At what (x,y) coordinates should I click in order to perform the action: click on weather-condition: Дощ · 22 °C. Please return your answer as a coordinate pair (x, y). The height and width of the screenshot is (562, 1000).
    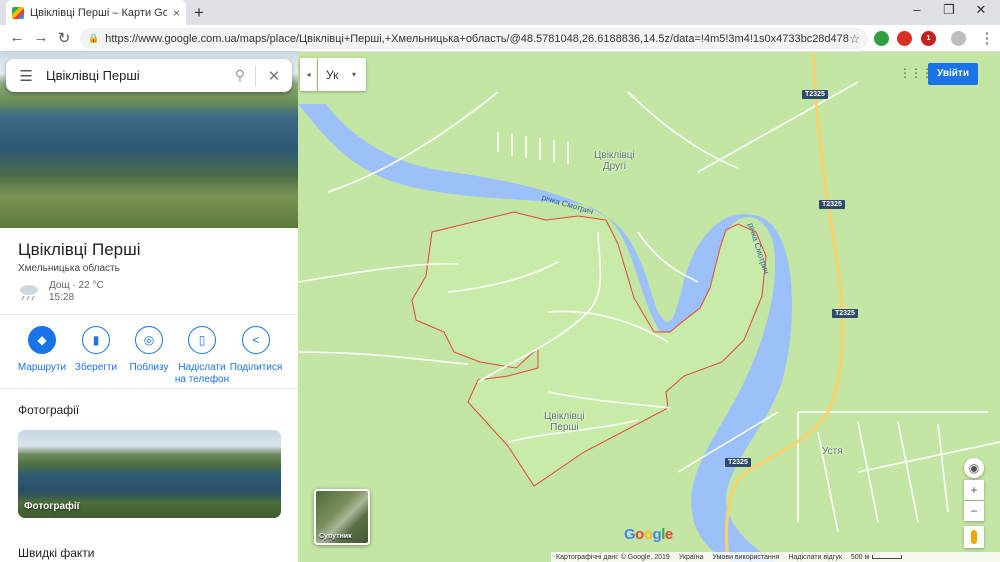
    Looking at the image, I should click on (76, 285).